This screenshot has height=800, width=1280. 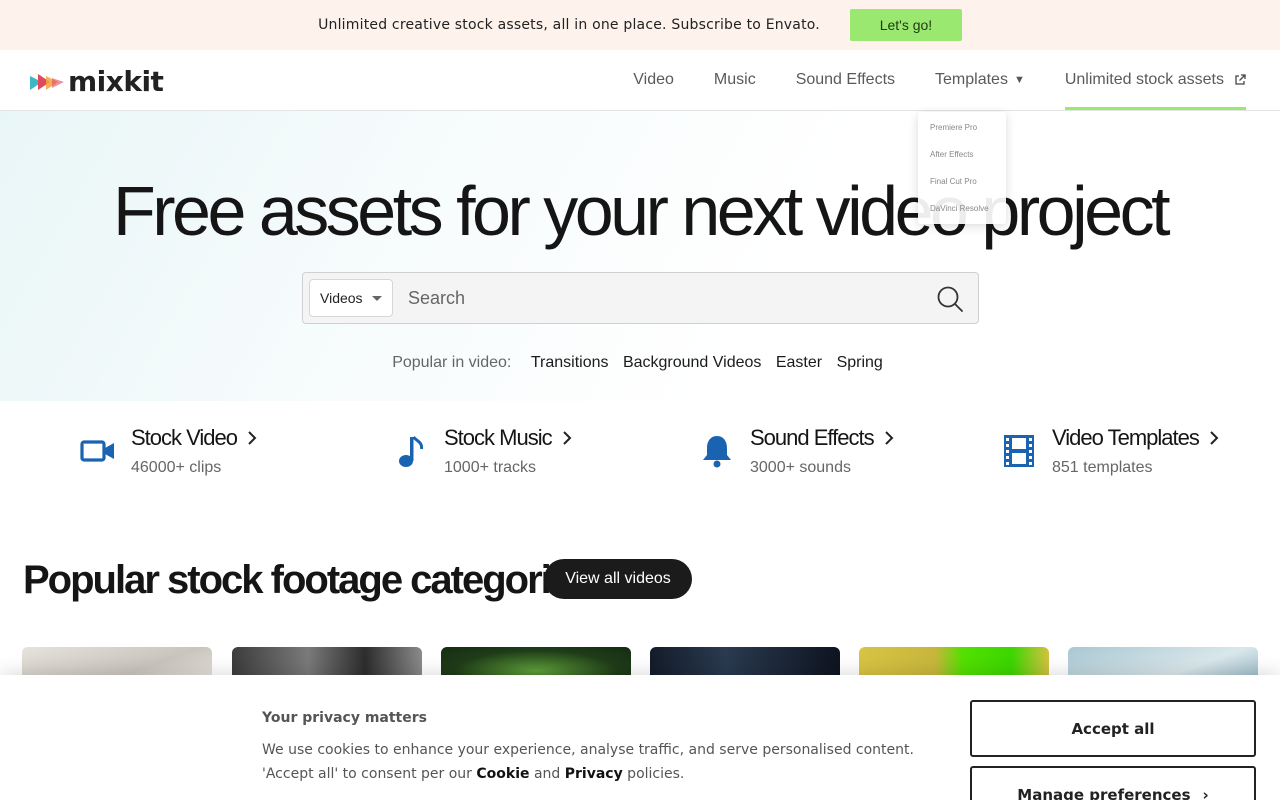 What do you see at coordinates (547, 774) in the screenshot?
I see `cookie-text-and: and` at bounding box center [547, 774].